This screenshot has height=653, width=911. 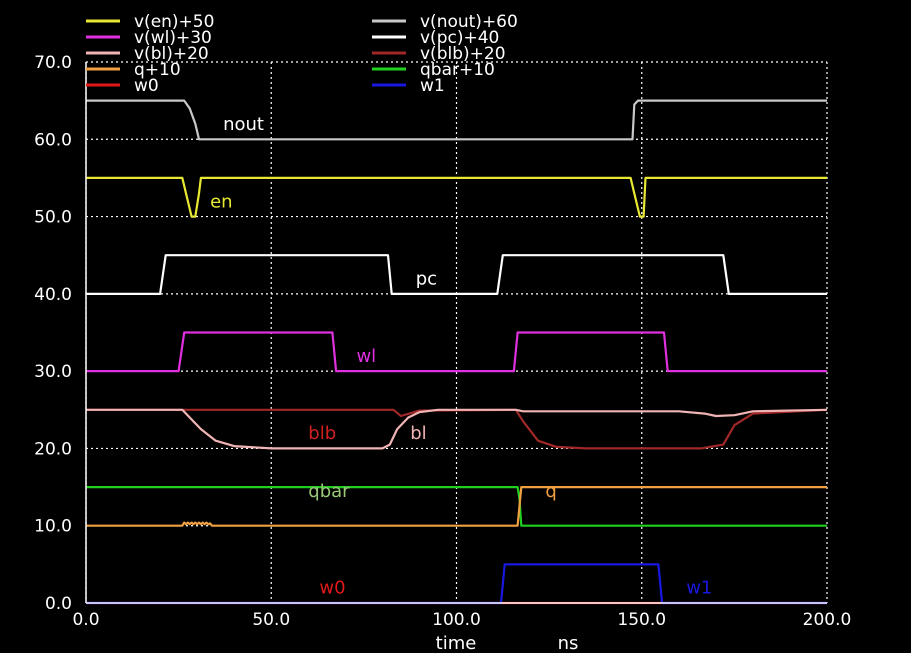 I want to click on y-tick-label: 70.0, so click(x=53, y=63).